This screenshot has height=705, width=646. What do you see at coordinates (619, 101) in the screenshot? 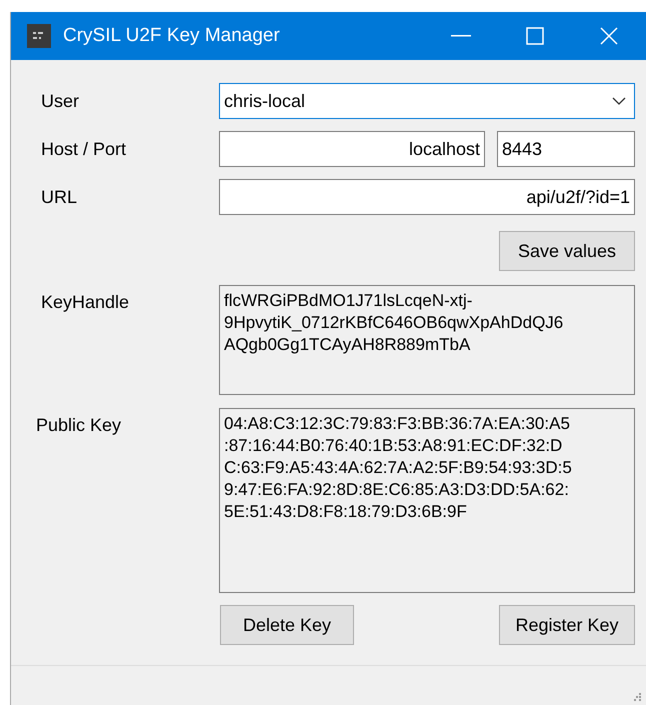
I see `chevron-down-icon` at bounding box center [619, 101].